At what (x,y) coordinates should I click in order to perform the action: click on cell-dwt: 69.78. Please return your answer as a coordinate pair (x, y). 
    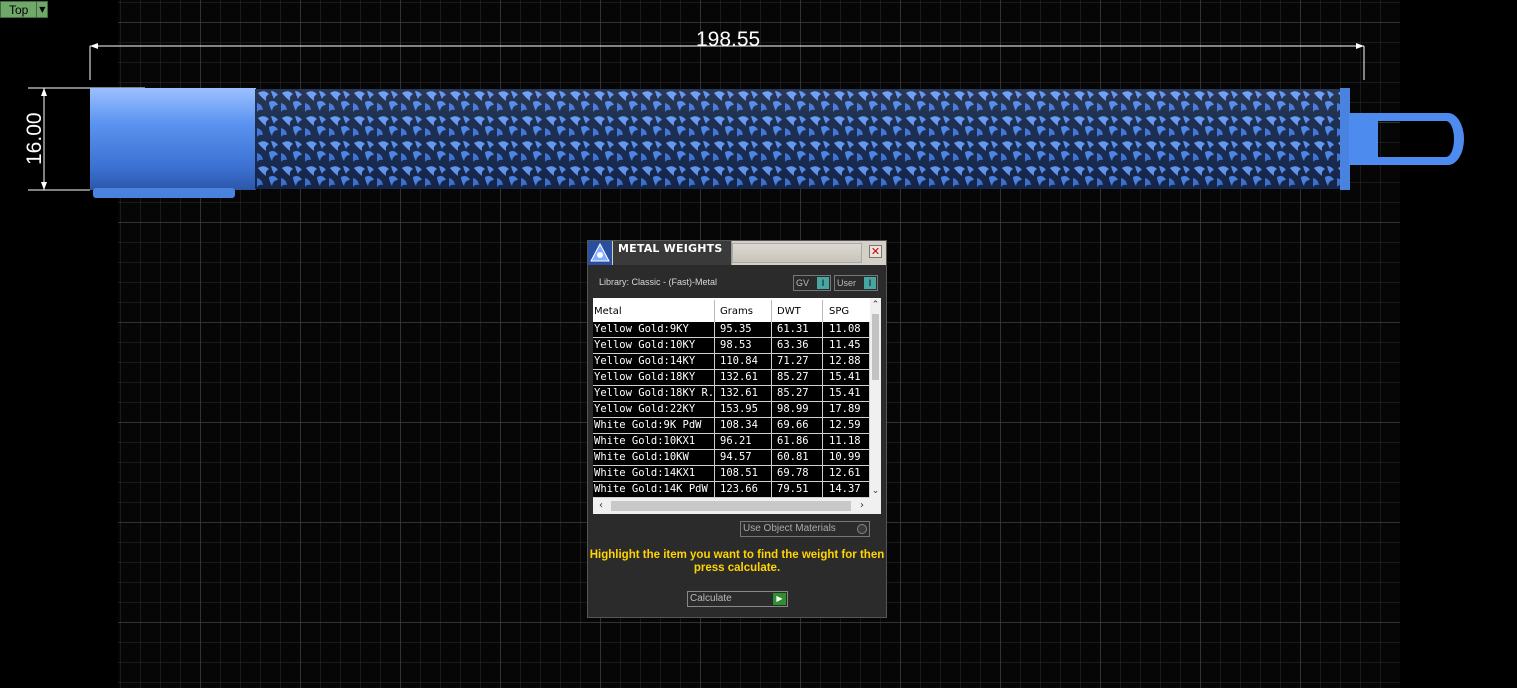
    Looking at the image, I should click on (797, 474).